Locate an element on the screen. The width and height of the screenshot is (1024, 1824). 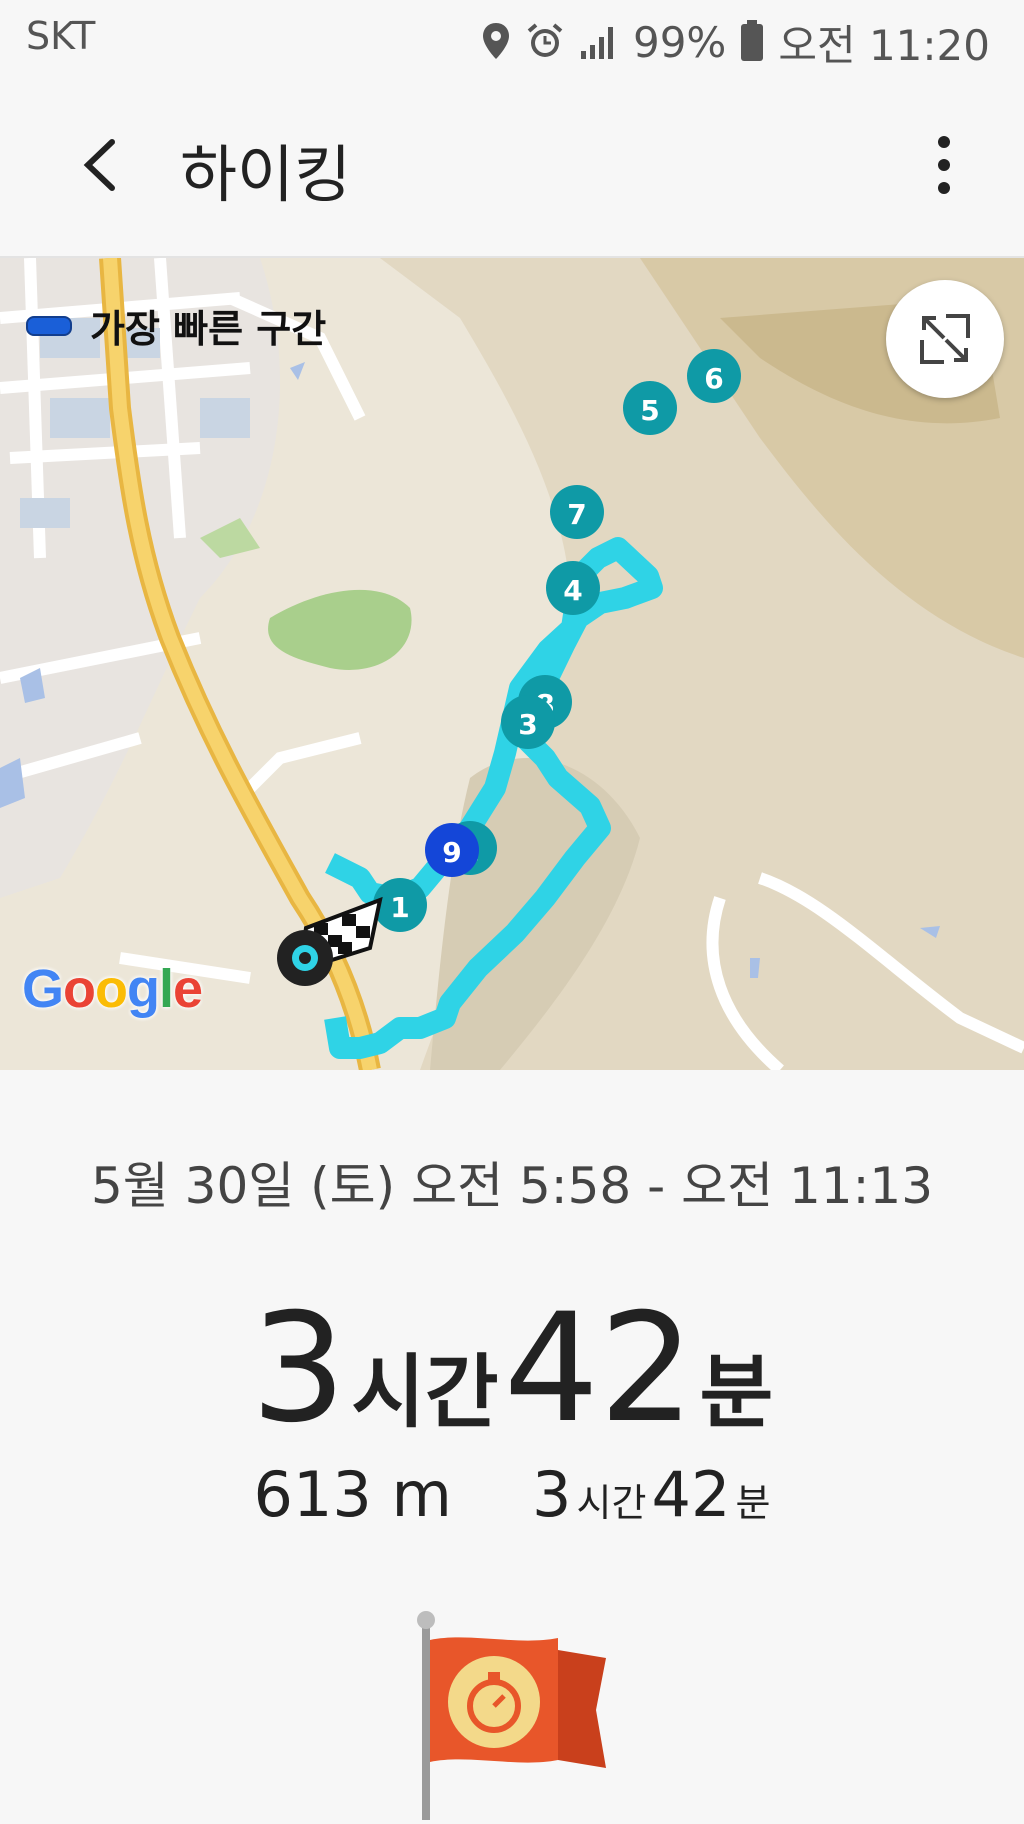
svg-text: 7 is located at coordinates (576, 514).